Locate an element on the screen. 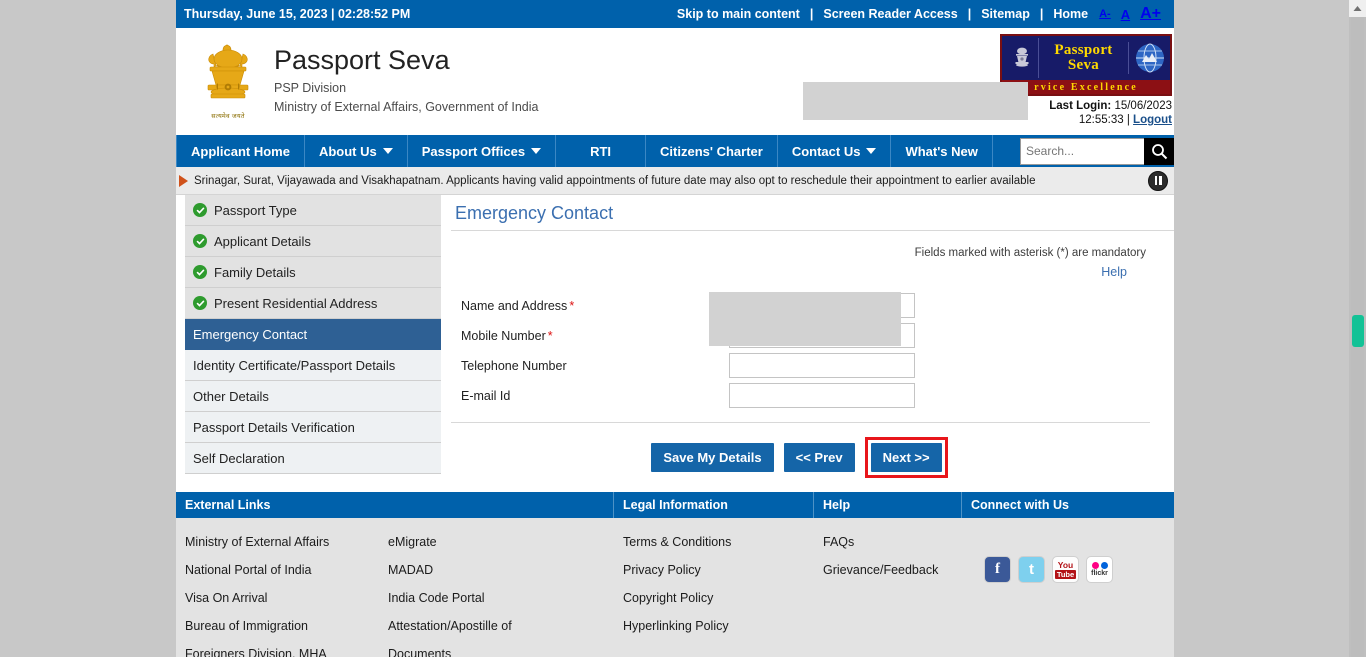 The width and height of the screenshot is (1366, 657). sidebar-item-family-details: Family Details is located at coordinates (313, 272).